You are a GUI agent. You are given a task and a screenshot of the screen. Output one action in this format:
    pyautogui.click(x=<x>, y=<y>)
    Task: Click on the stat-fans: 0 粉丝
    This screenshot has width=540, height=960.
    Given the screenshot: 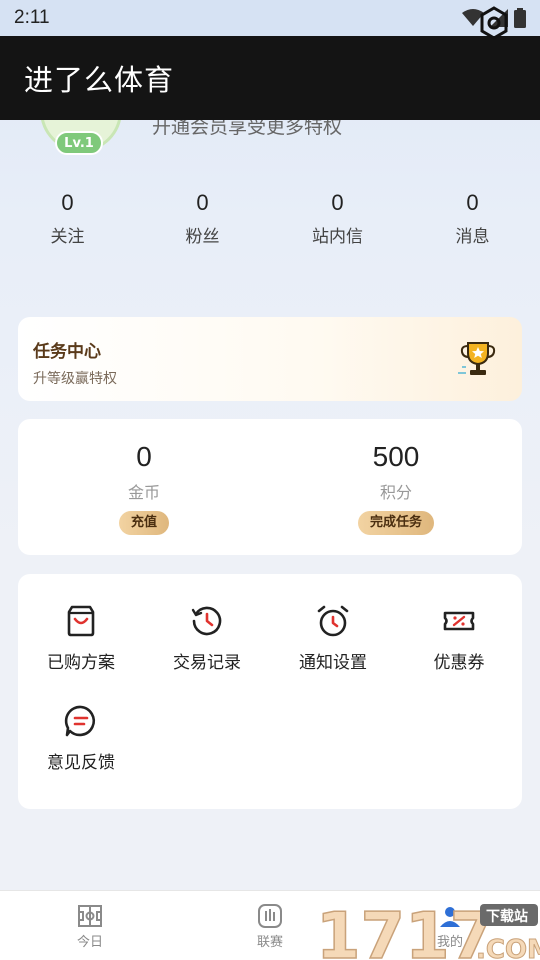 What is the action you would take?
    pyautogui.click(x=202, y=220)
    